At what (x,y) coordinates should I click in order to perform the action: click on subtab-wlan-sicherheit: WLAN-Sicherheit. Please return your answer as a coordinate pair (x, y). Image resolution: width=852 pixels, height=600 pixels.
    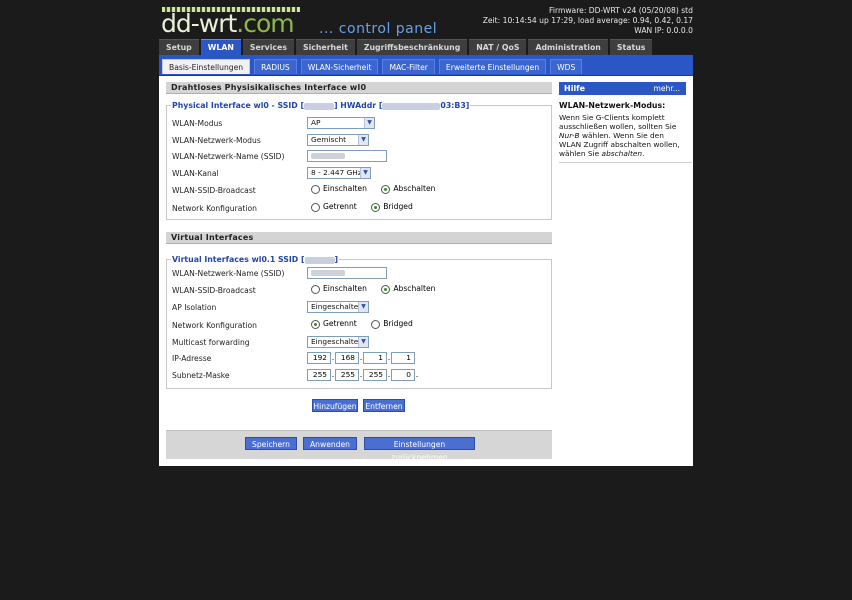
    Looking at the image, I should click on (339, 66).